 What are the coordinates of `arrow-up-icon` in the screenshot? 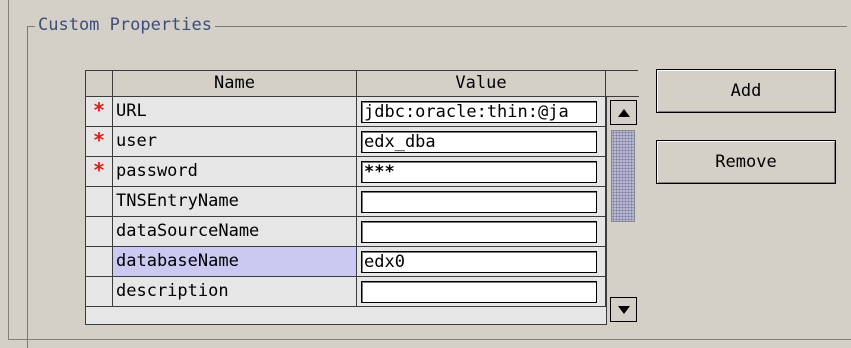 It's located at (623, 112).